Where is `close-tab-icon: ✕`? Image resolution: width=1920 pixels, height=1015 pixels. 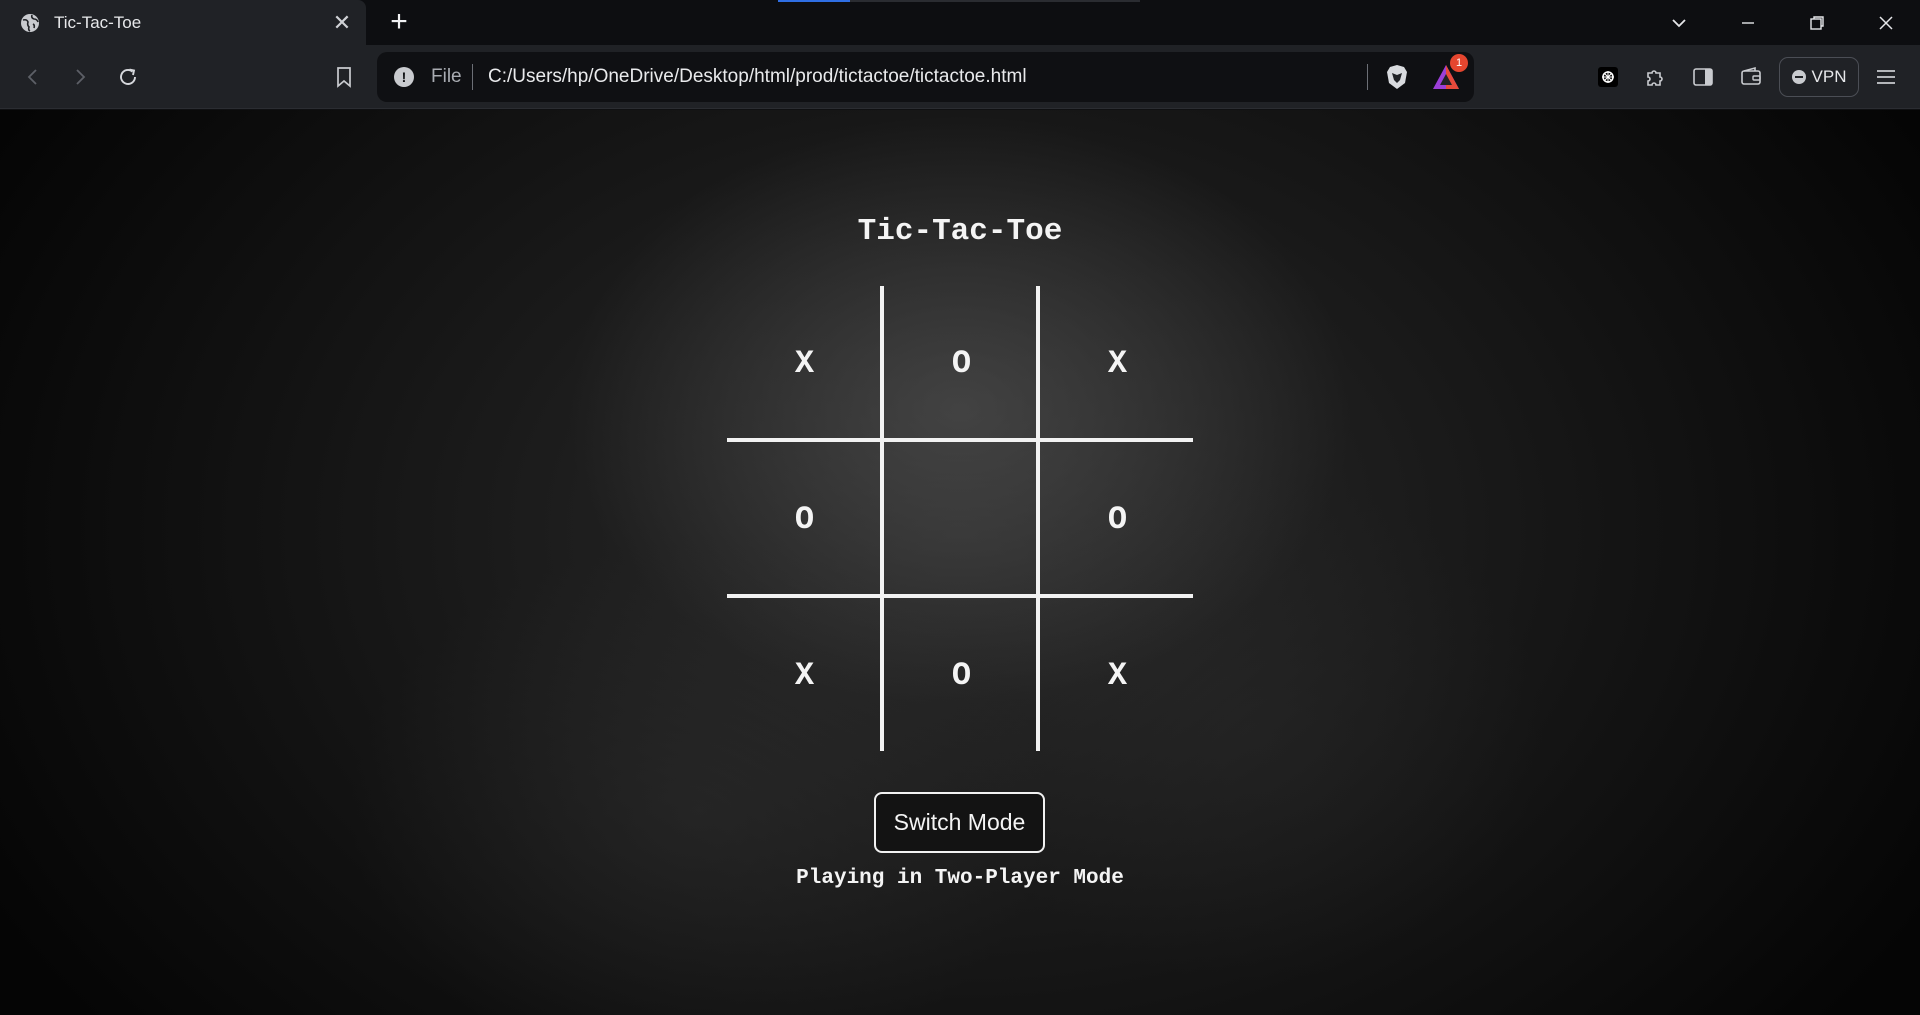 close-tab-icon: ✕ is located at coordinates (342, 23).